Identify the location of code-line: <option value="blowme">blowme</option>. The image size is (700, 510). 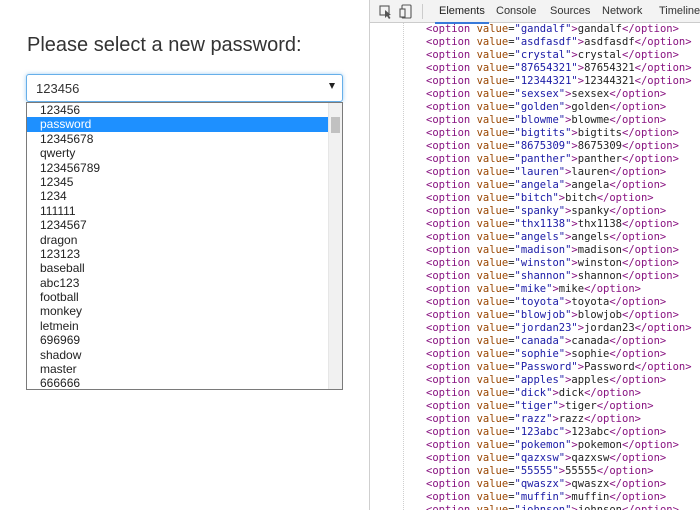
(546, 120).